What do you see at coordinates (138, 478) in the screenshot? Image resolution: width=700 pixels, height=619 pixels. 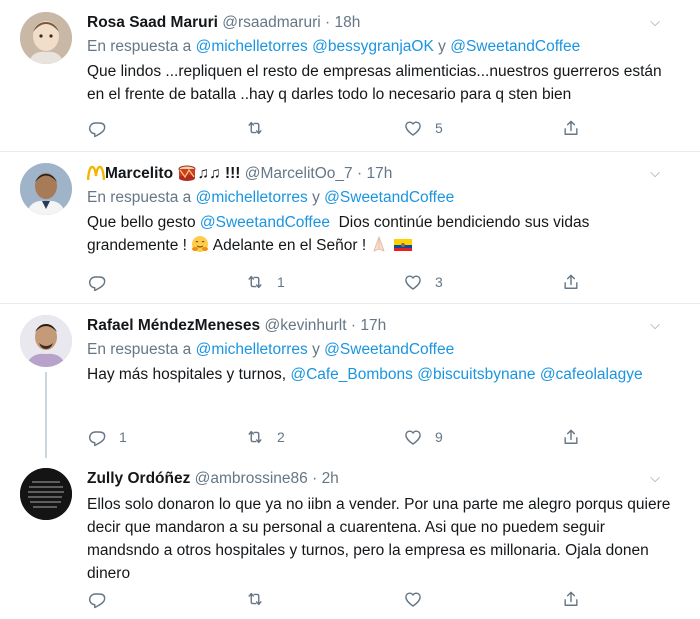 I see `display-name: Zully Ordóñez` at bounding box center [138, 478].